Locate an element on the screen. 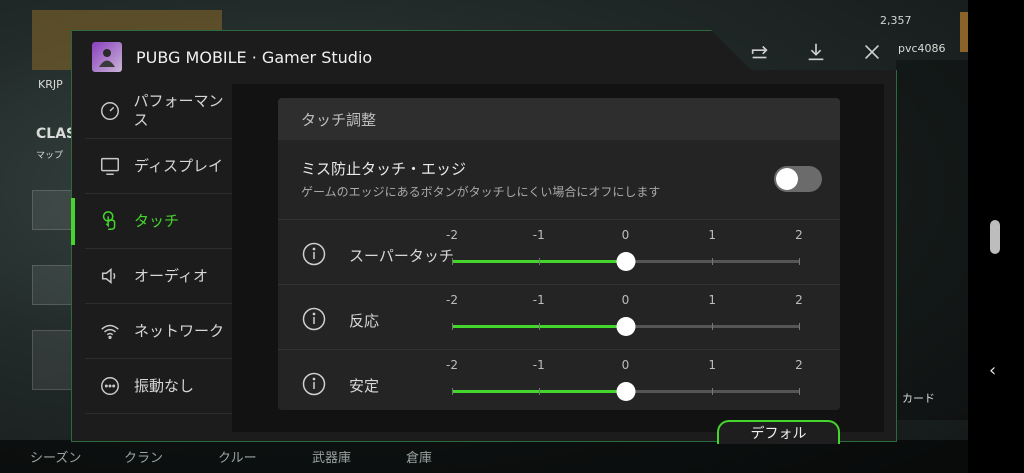 This screenshot has height=473, width=1024. wifi-icon is located at coordinates (110, 331).